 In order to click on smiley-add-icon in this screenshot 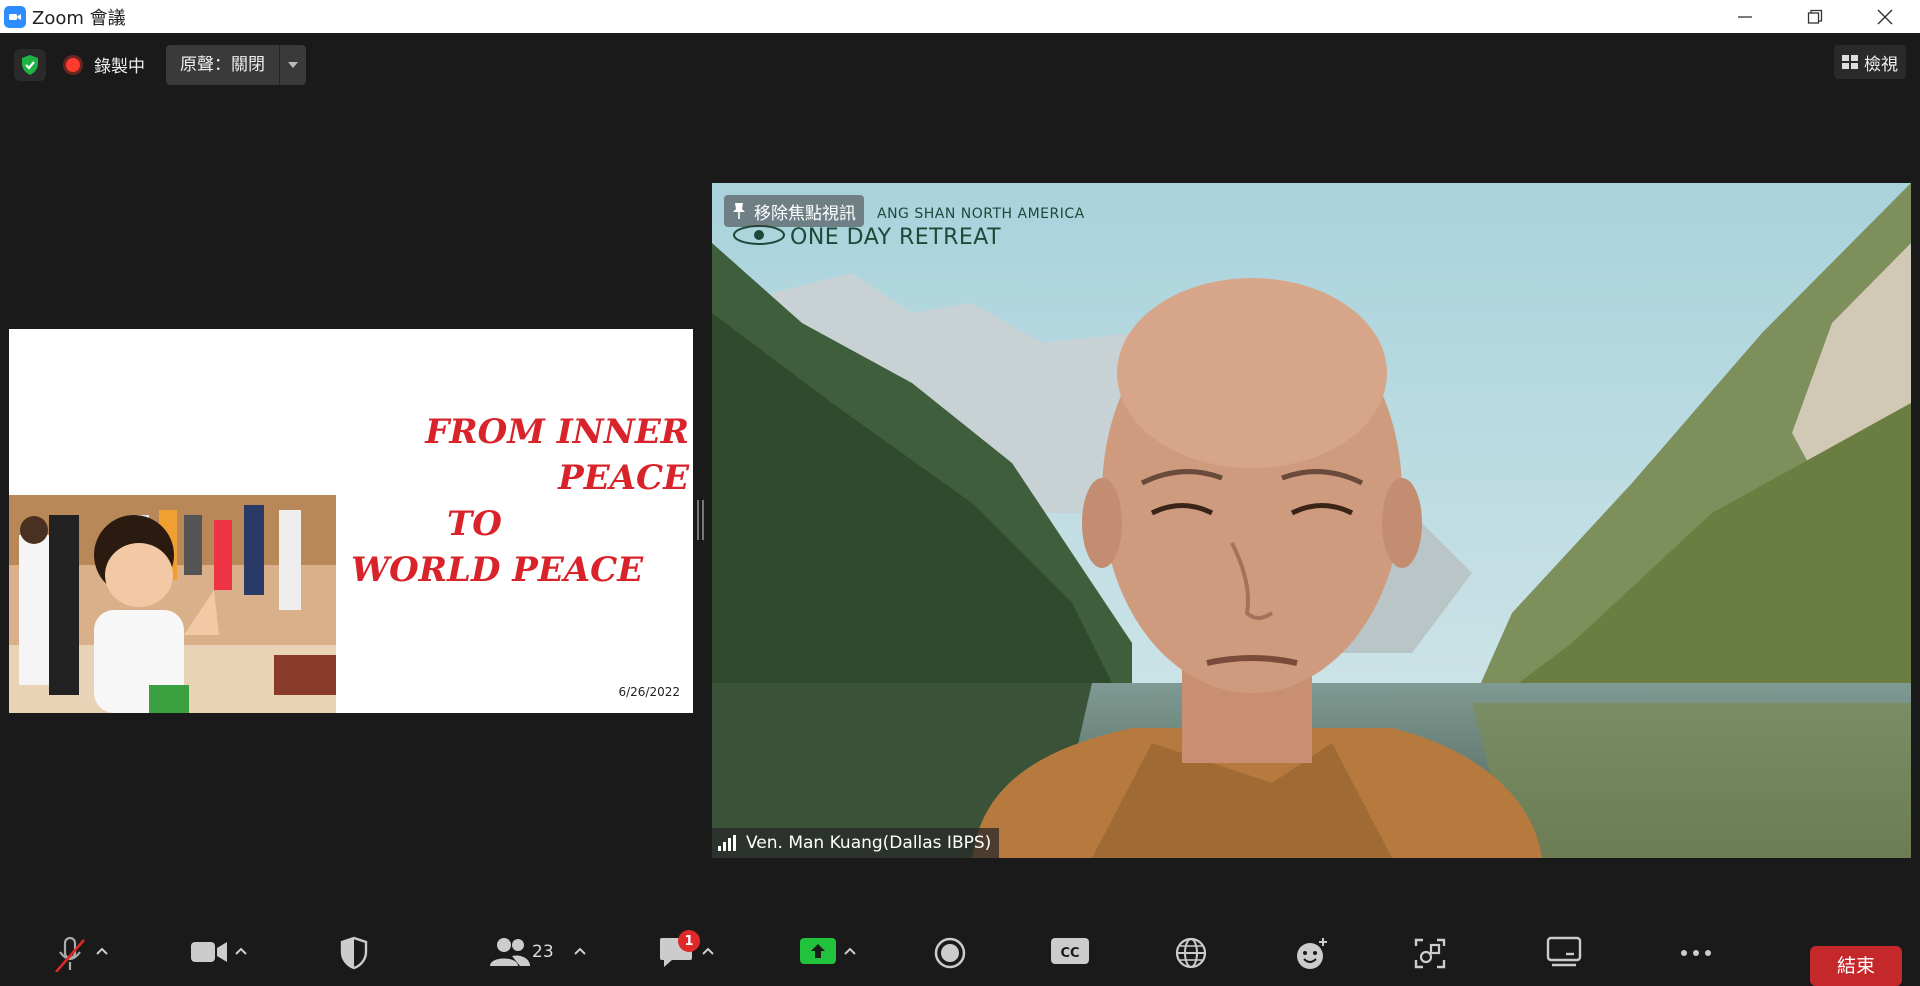, I will do `click(1312, 955)`.